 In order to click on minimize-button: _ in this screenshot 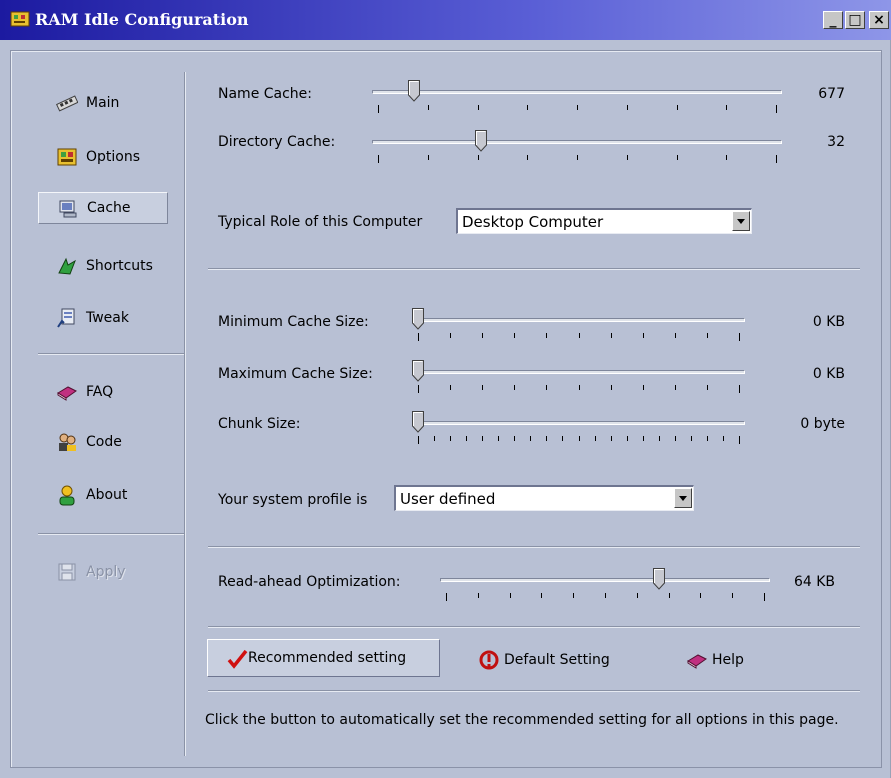, I will do `click(833, 20)`.